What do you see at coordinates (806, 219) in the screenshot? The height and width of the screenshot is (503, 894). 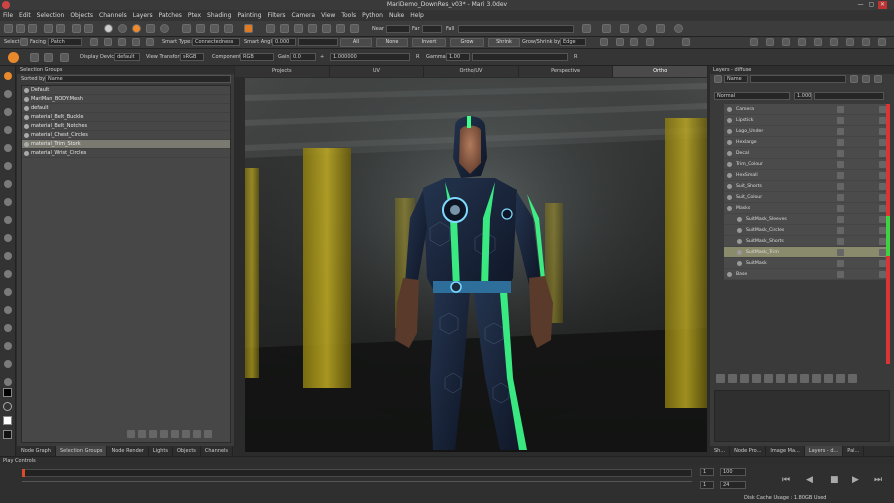 I see `layer-row: SuitMask_Sleeves` at bounding box center [806, 219].